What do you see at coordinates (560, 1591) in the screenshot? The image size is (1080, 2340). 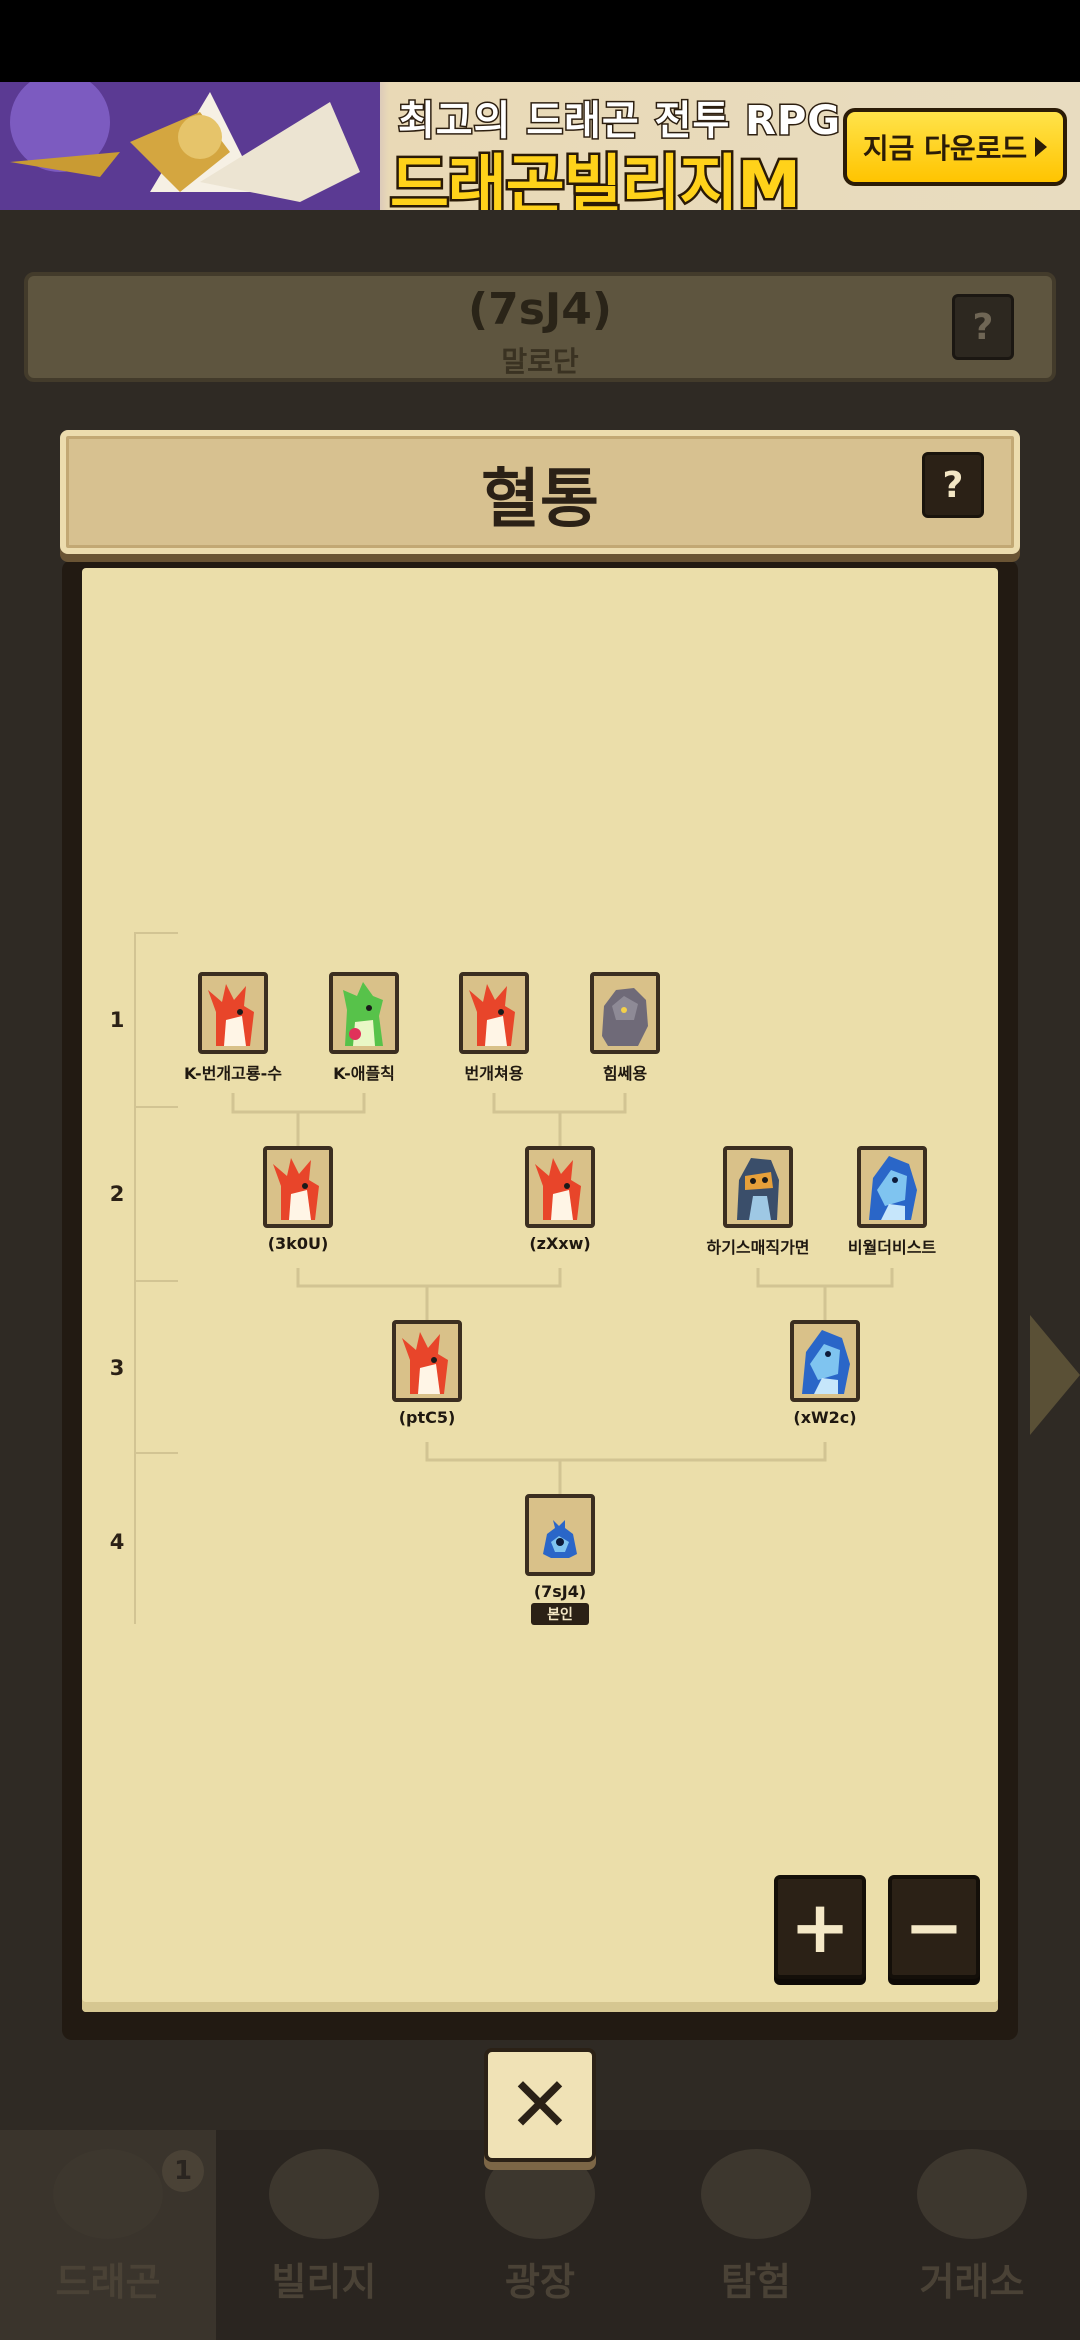 I see `node-label: (7sJ4)` at bounding box center [560, 1591].